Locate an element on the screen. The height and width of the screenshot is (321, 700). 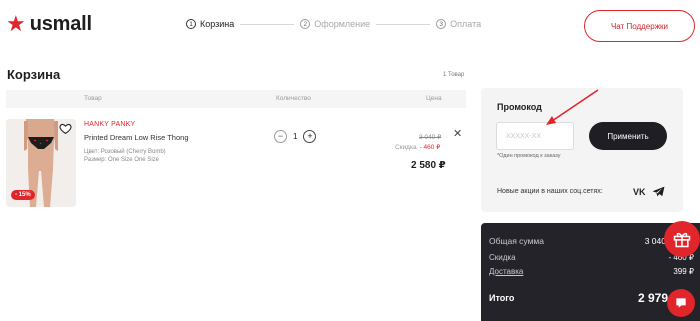
step-label: Оформление is located at coordinates (342, 24).